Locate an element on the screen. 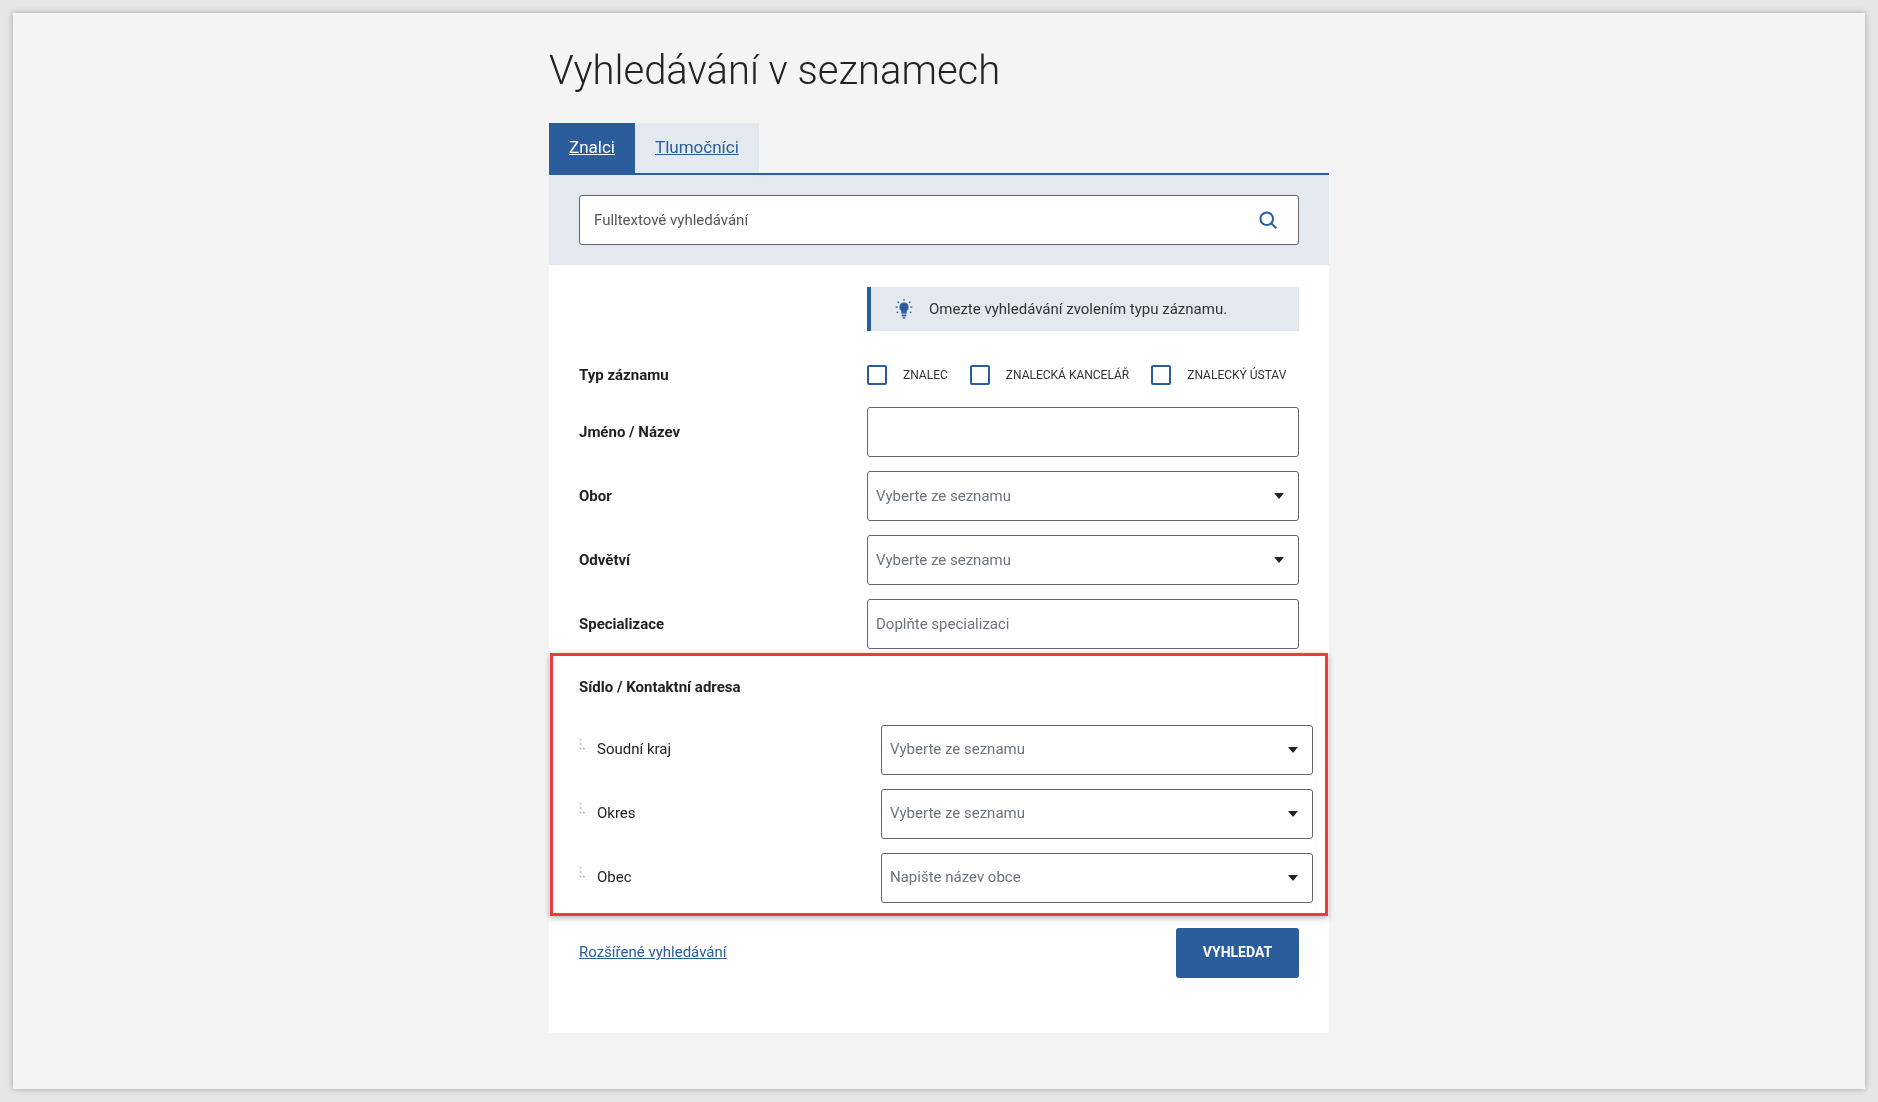  section-title: Sídlo / Kontaktní adresa is located at coordinates (660, 687).